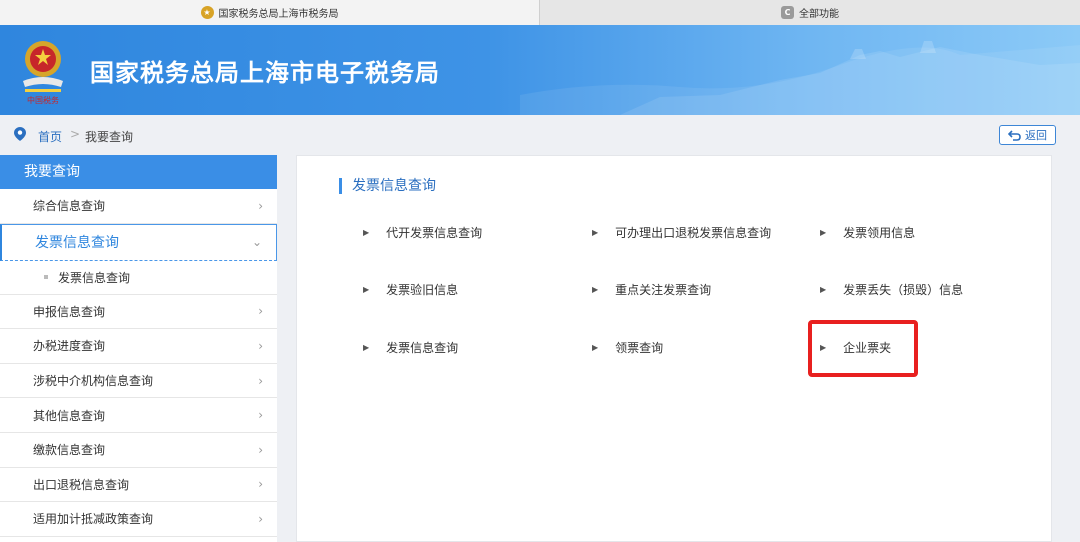 This screenshot has width=1080, height=542. Describe the element at coordinates (20, 134) in the screenshot. I see `location-pin-icon` at that location.